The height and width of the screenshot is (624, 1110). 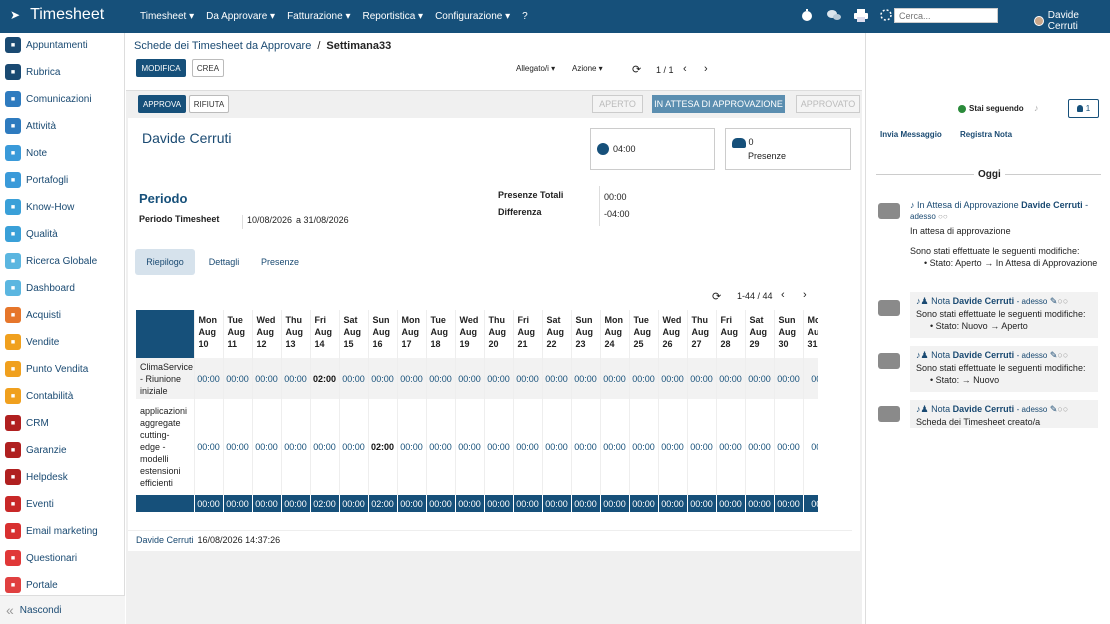 What do you see at coordinates (208, 68) in the screenshot?
I see `crea-button: CREA` at bounding box center [208, 68].